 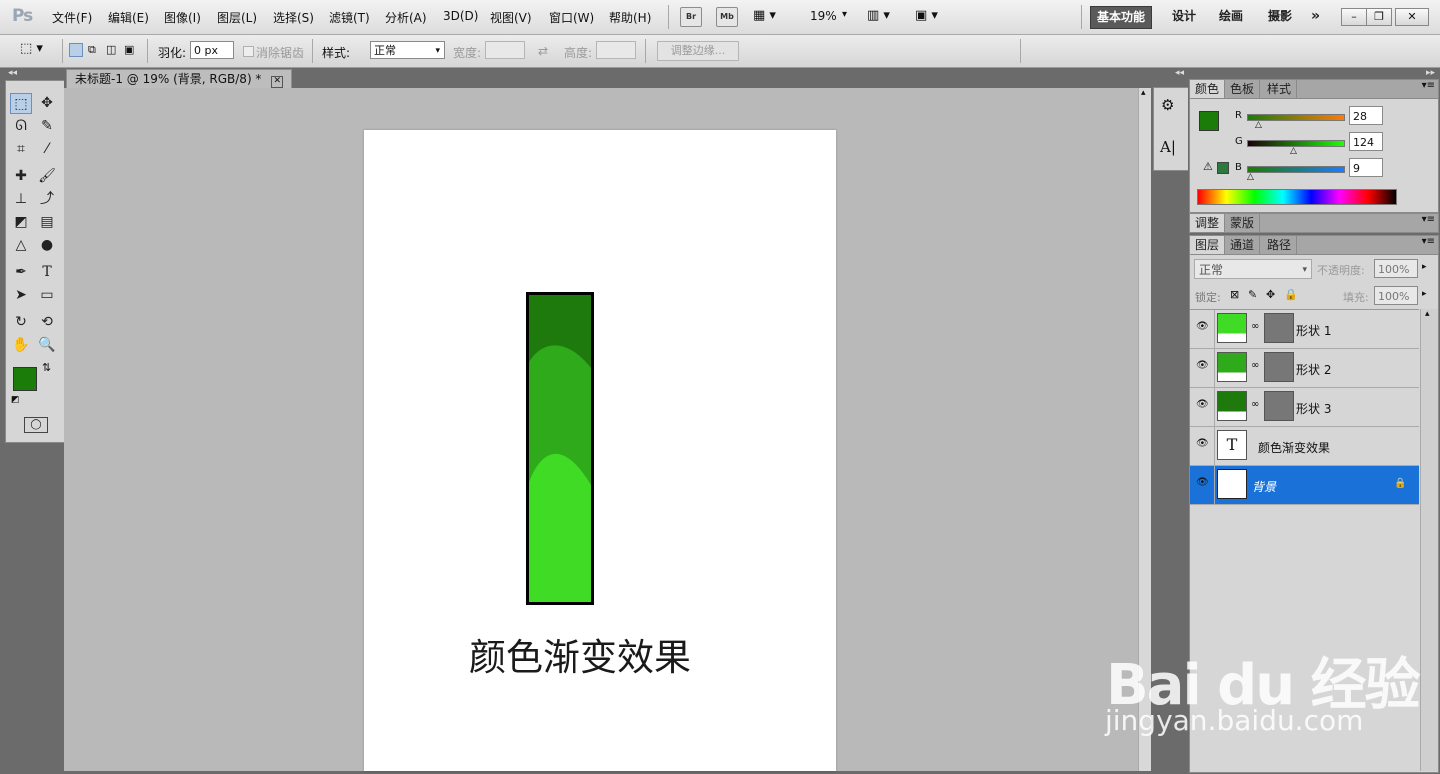 I want to click on opacity-arrow-icon: ▸, so click(x=1424, y=267).